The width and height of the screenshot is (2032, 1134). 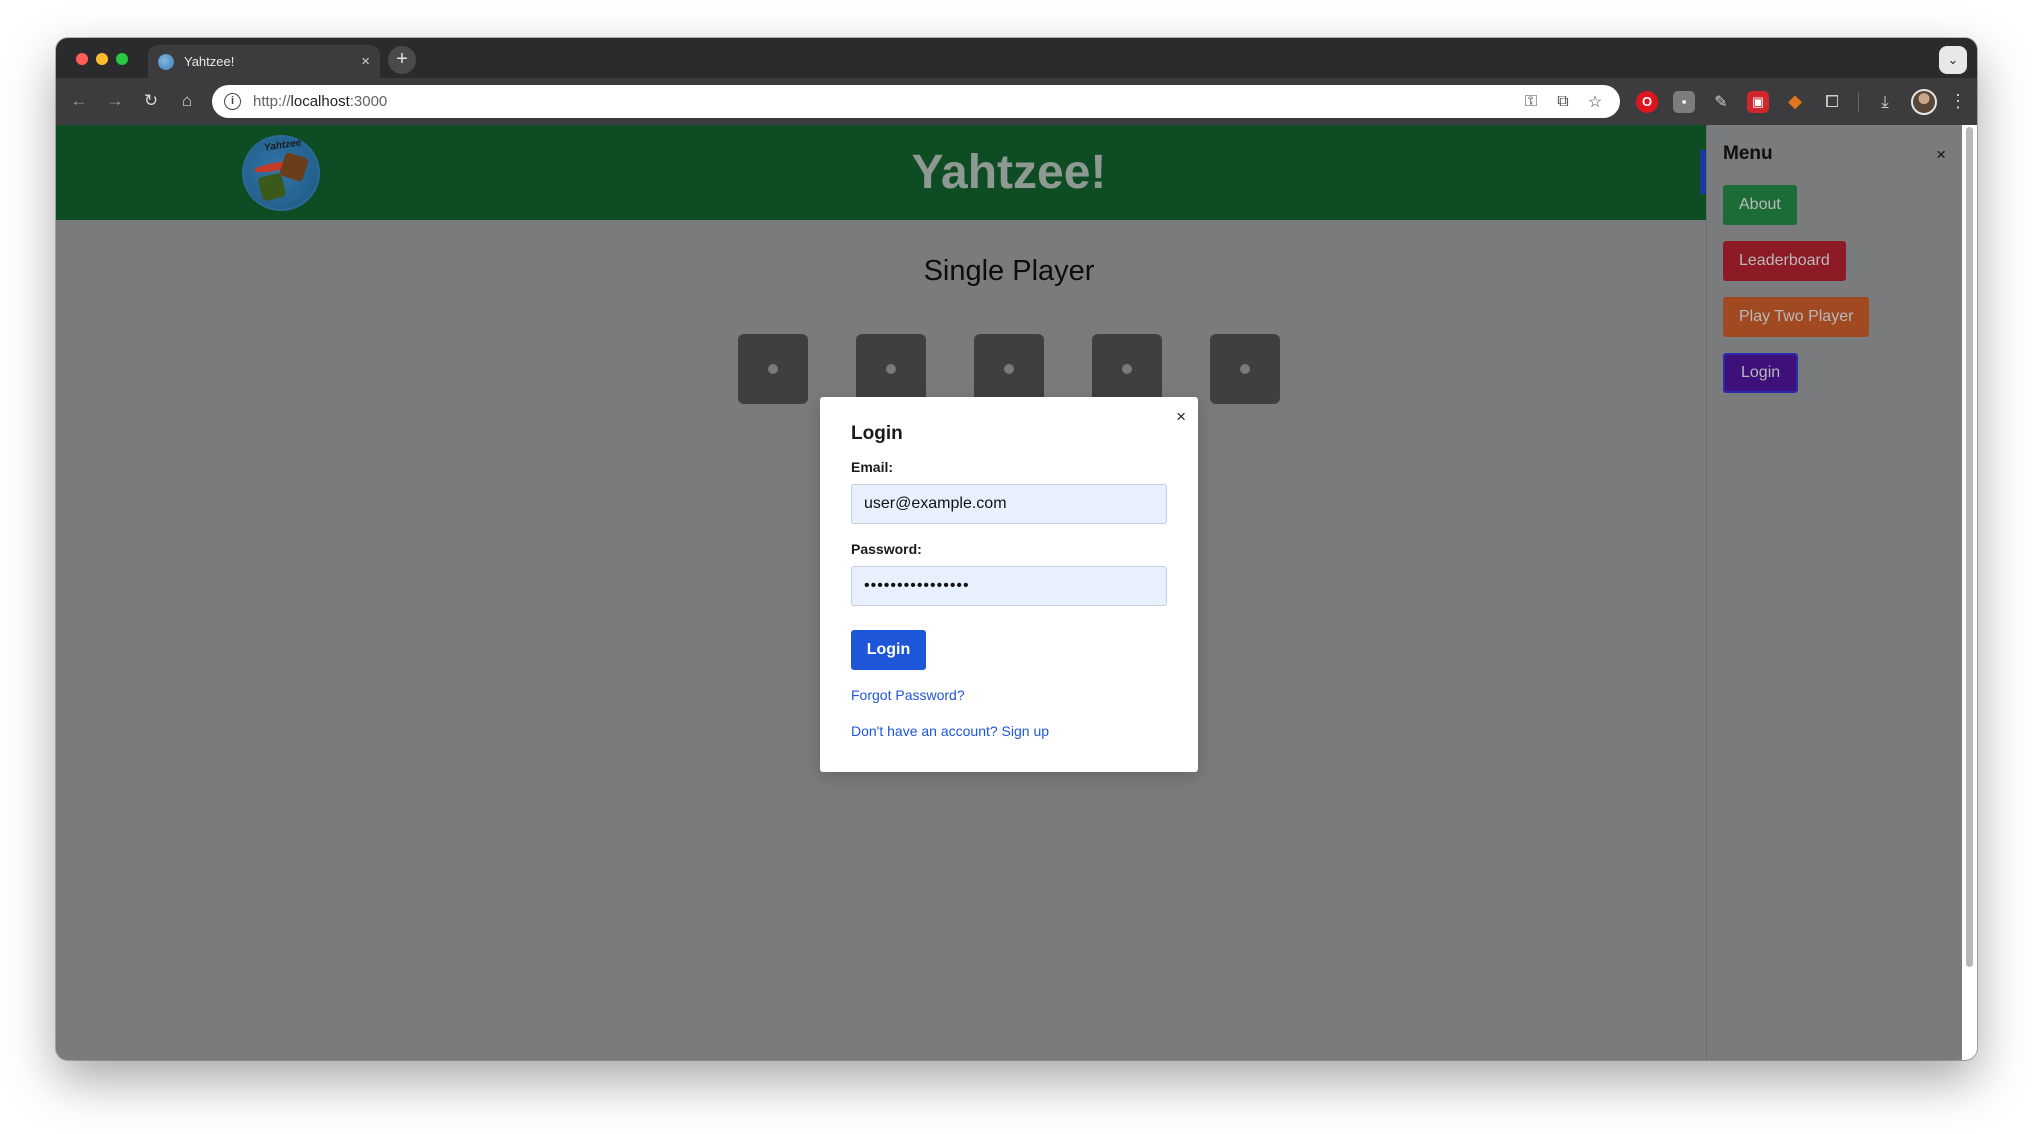 I want to click on close-window-button, so click(x=82, y=59).